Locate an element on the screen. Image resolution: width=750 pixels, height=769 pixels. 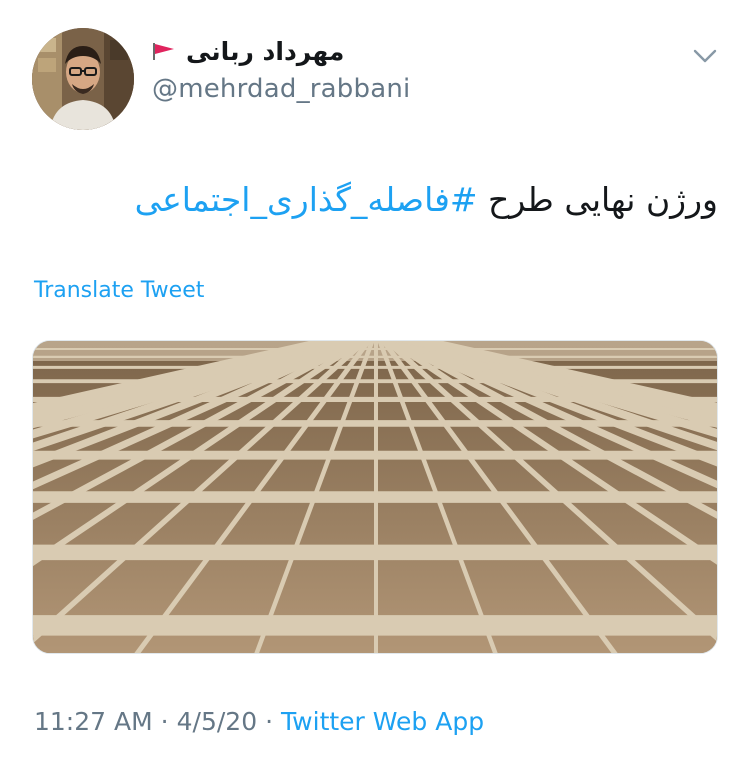
avatar-image is located at coordinates (83, 79).